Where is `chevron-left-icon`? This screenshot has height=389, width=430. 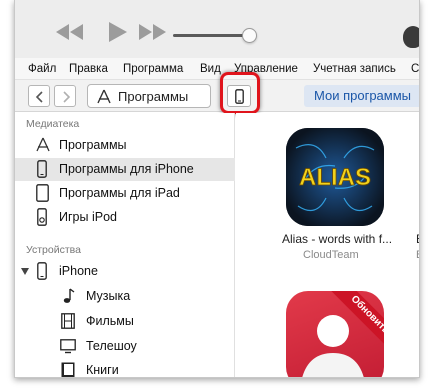 chevron-left-icon is located at coordinates (39, 97).